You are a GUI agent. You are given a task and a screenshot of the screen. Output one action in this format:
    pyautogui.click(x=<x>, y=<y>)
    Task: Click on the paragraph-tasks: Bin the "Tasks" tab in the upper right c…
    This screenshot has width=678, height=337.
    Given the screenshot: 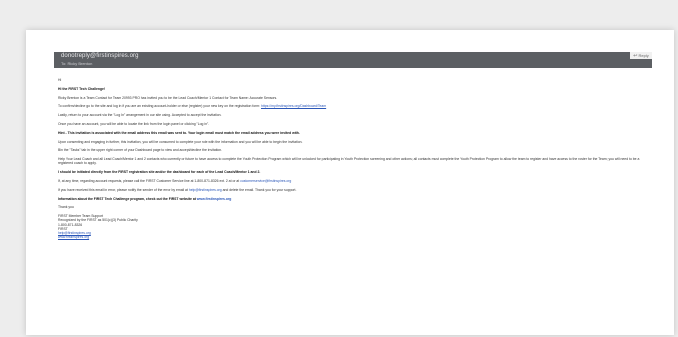 What is the action you would take?
    pyautogui.click(x=140, y=150)
    